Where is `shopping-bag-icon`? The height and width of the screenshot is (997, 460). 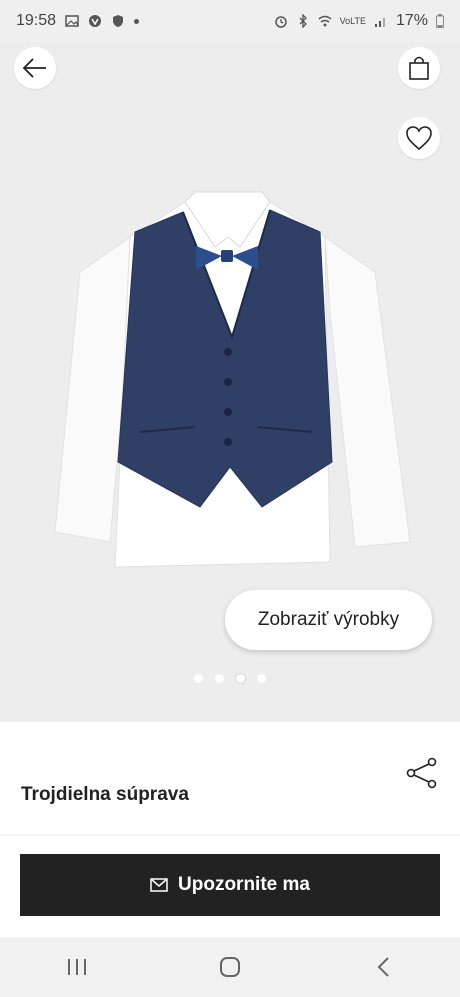 shopping-bag-icon is located at coordinates (419, 68).